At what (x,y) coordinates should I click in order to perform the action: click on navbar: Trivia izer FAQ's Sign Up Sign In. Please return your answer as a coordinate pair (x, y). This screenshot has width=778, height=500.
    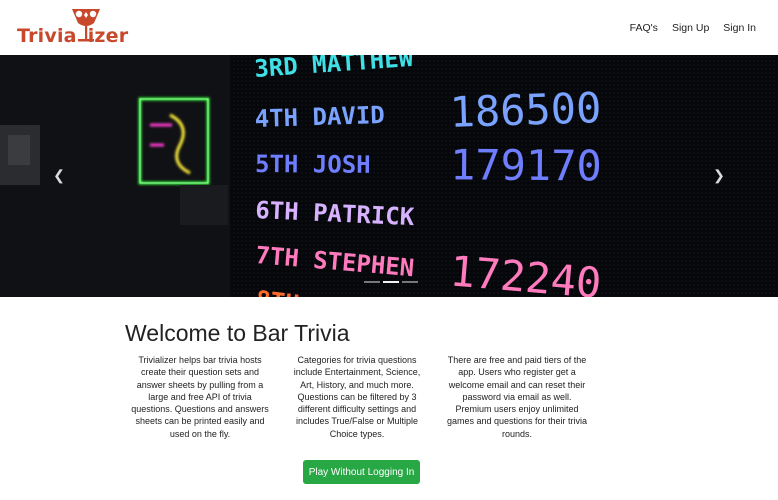
    Looking at the image, I should click on (389, 27).